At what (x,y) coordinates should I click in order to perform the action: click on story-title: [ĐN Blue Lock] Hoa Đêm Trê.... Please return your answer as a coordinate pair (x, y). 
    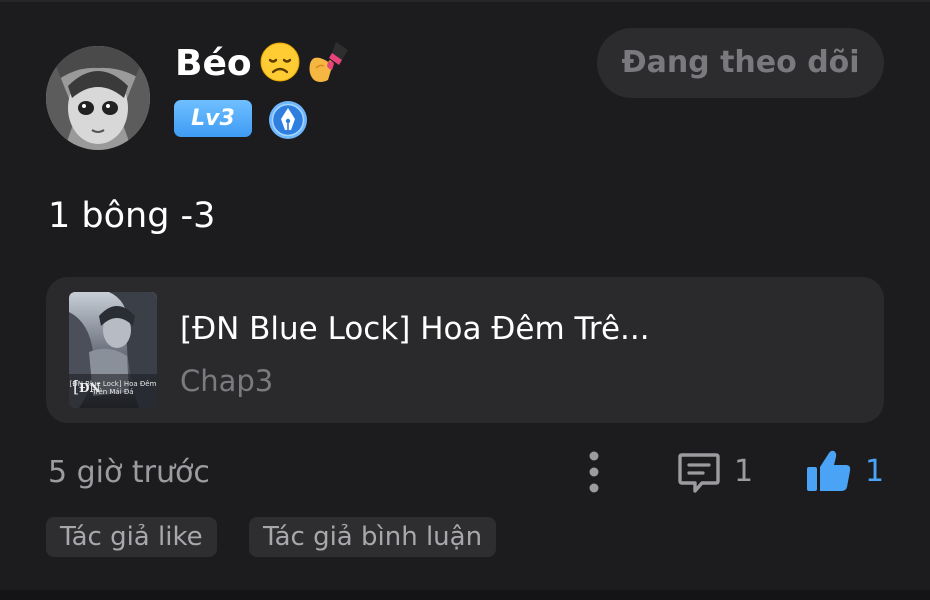
    Looking at the image, I should click on (415, 329).